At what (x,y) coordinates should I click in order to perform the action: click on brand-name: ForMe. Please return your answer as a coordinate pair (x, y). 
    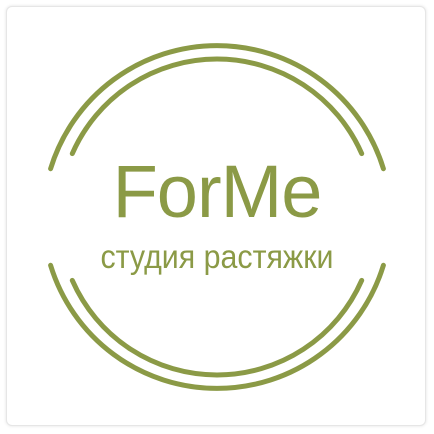
    Looking at the image, I should click on (217, 191).